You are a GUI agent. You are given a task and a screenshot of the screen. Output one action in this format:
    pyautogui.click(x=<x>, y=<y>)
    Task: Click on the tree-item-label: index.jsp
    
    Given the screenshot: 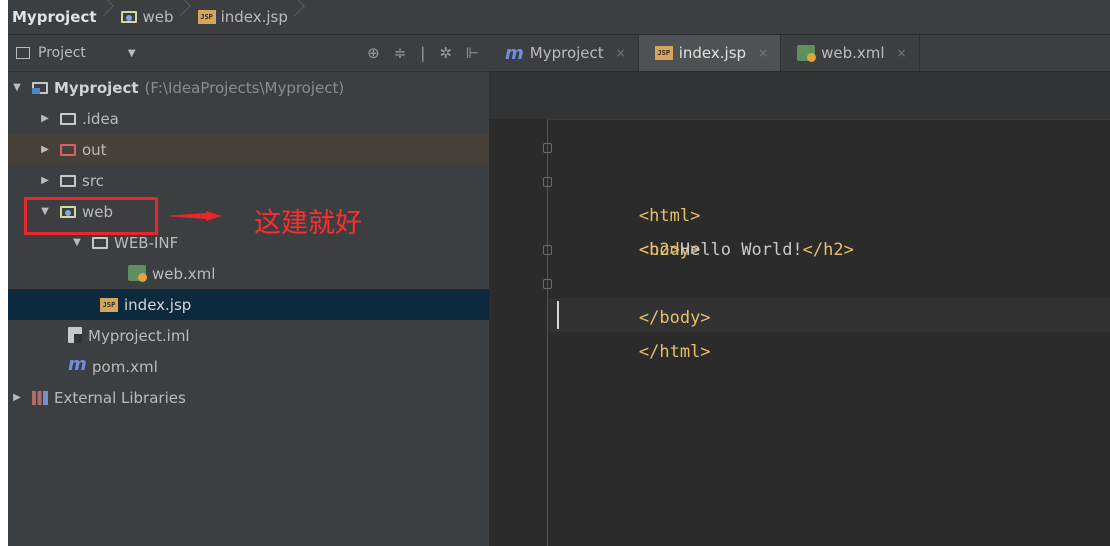 What is the action you would take?
    pyautogui.click(x=158, y=304)
    